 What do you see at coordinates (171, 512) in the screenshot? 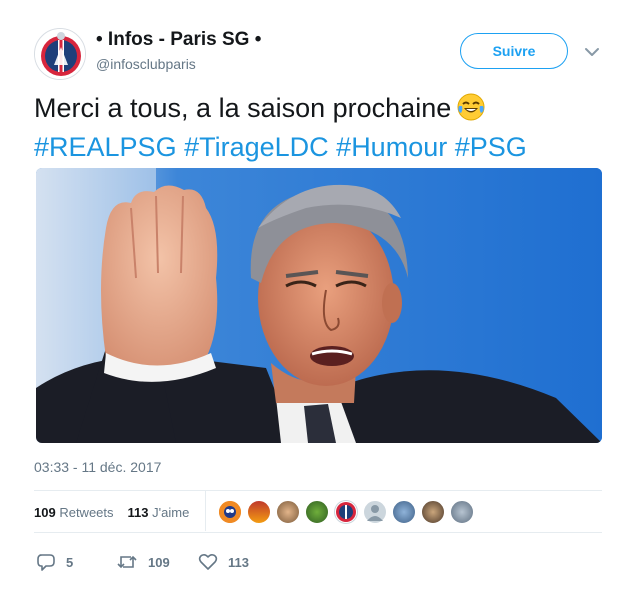
I see `likes-label: J'aime` at bounding box center [171, 512].